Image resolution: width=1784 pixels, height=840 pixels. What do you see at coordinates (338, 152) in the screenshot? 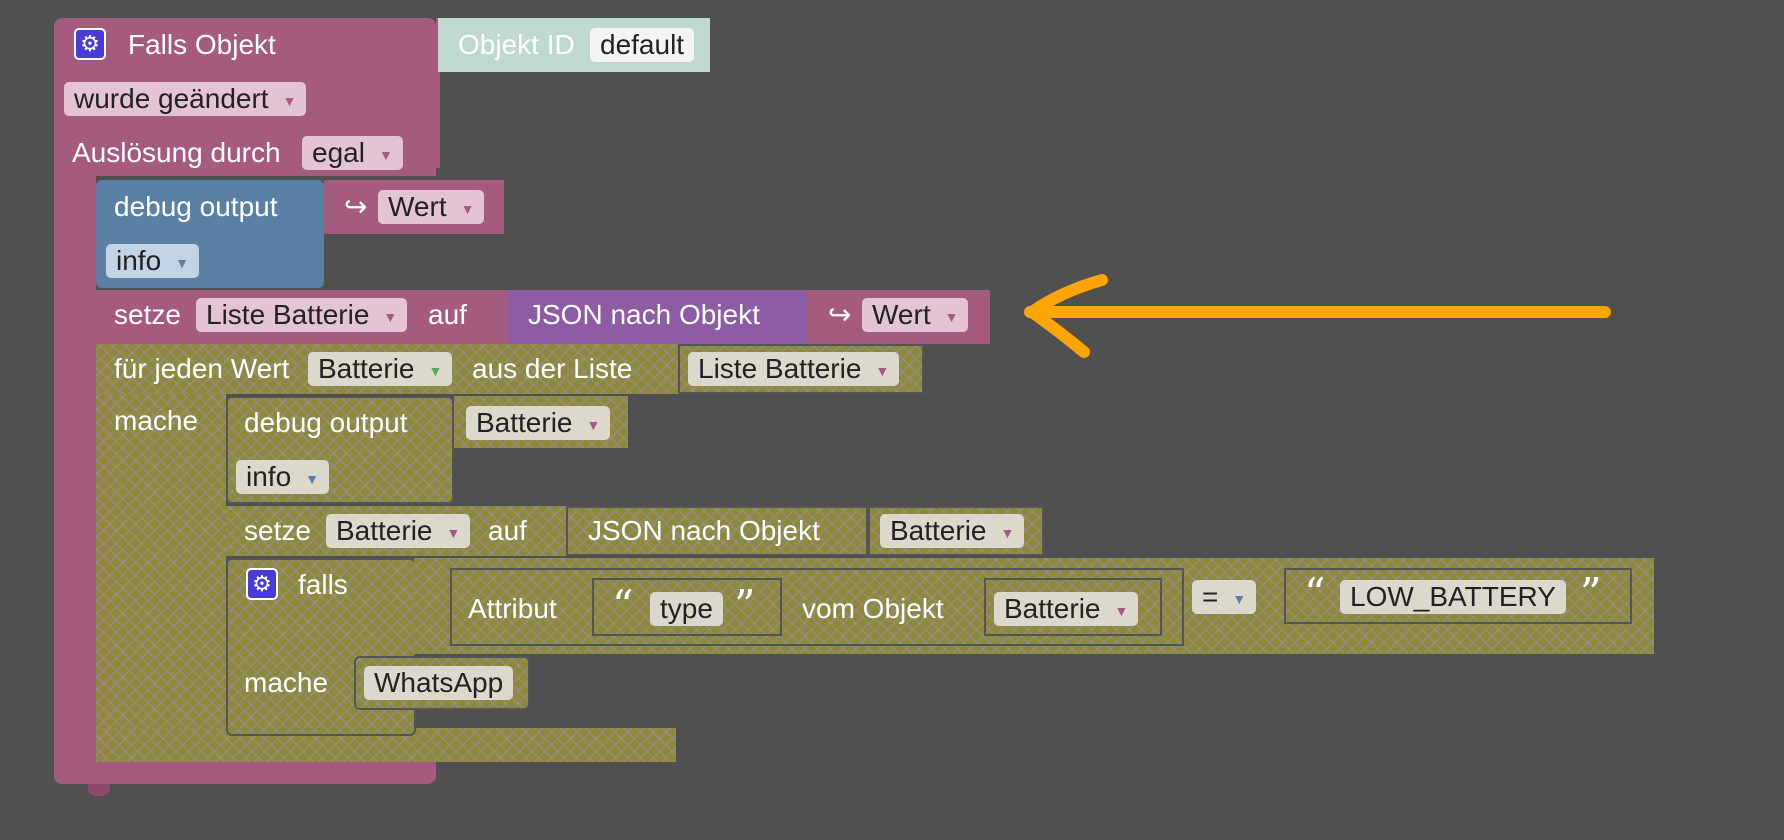
I see `trigger-value: egal` at bounding box center [338, 152].